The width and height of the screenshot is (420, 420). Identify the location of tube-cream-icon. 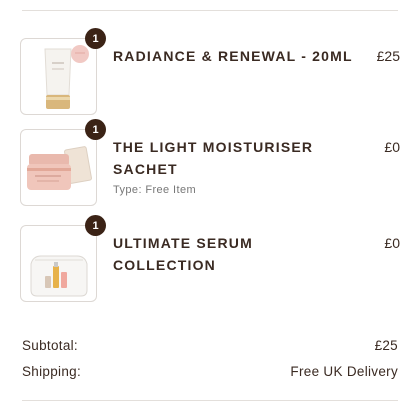
(66, 77).